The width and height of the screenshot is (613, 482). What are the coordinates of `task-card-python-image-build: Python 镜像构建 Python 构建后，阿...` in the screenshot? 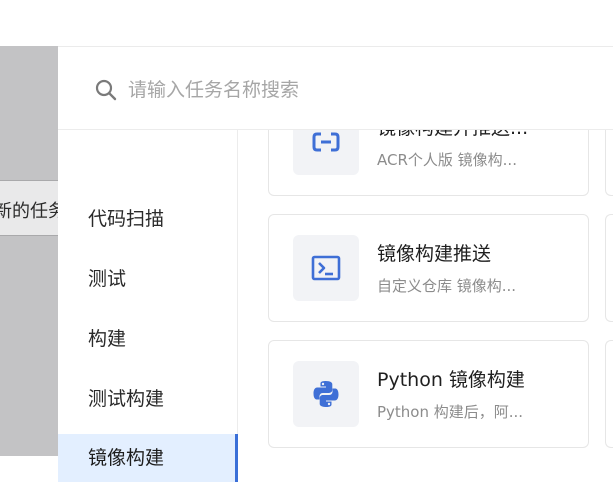 It's located at (428, 394).